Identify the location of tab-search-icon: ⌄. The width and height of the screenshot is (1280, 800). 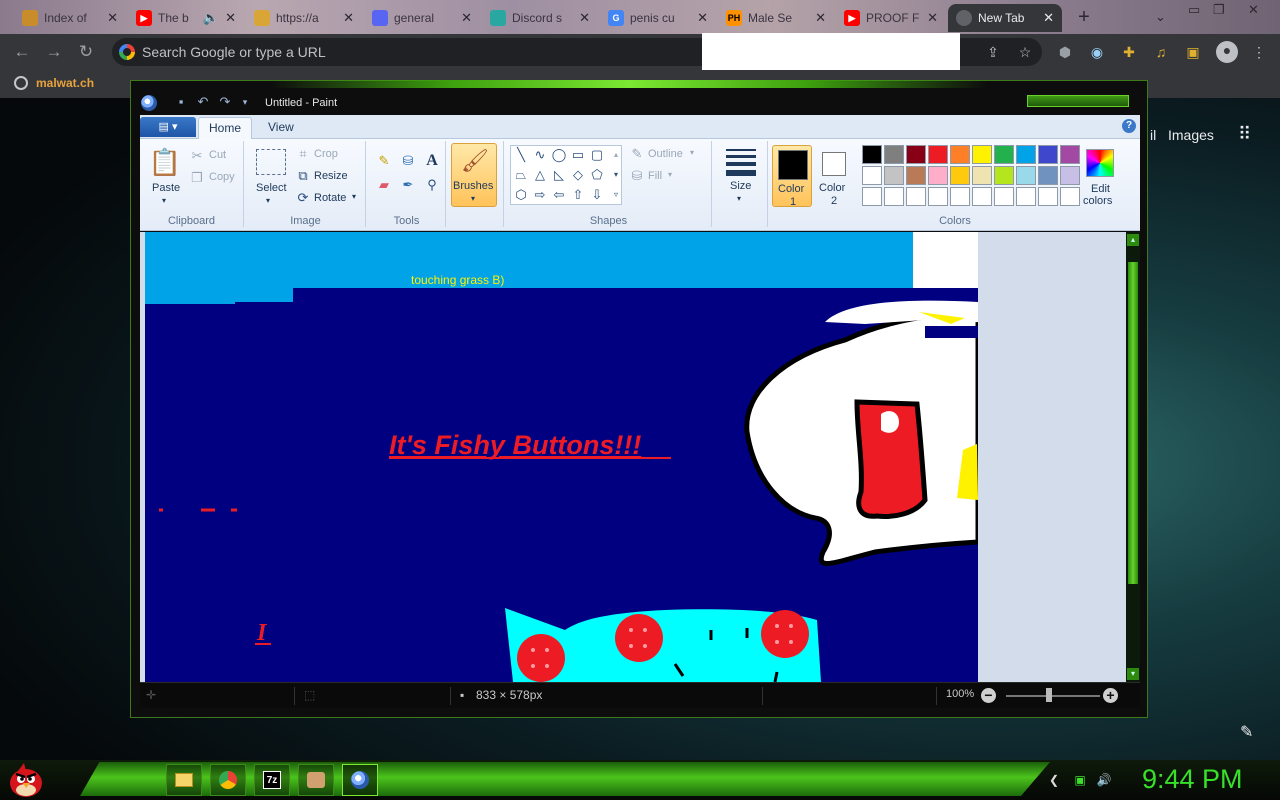
(1160, 17).